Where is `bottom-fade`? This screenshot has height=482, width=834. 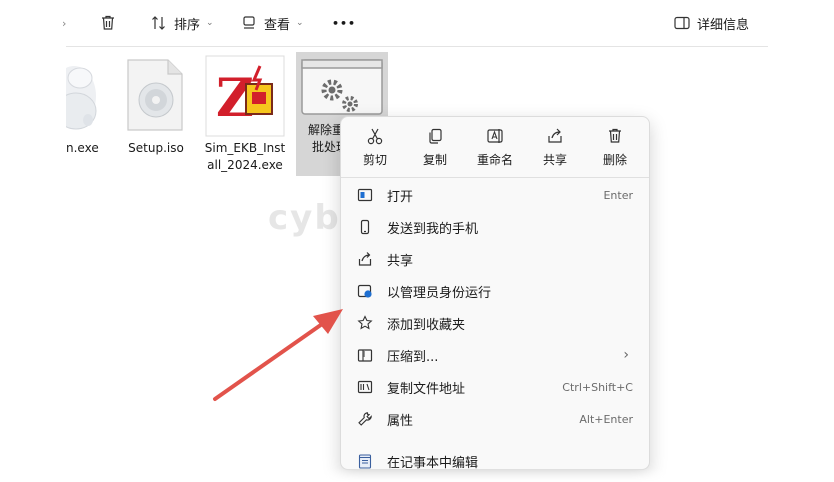 bottom-fade is located at coordinates (417, 475).